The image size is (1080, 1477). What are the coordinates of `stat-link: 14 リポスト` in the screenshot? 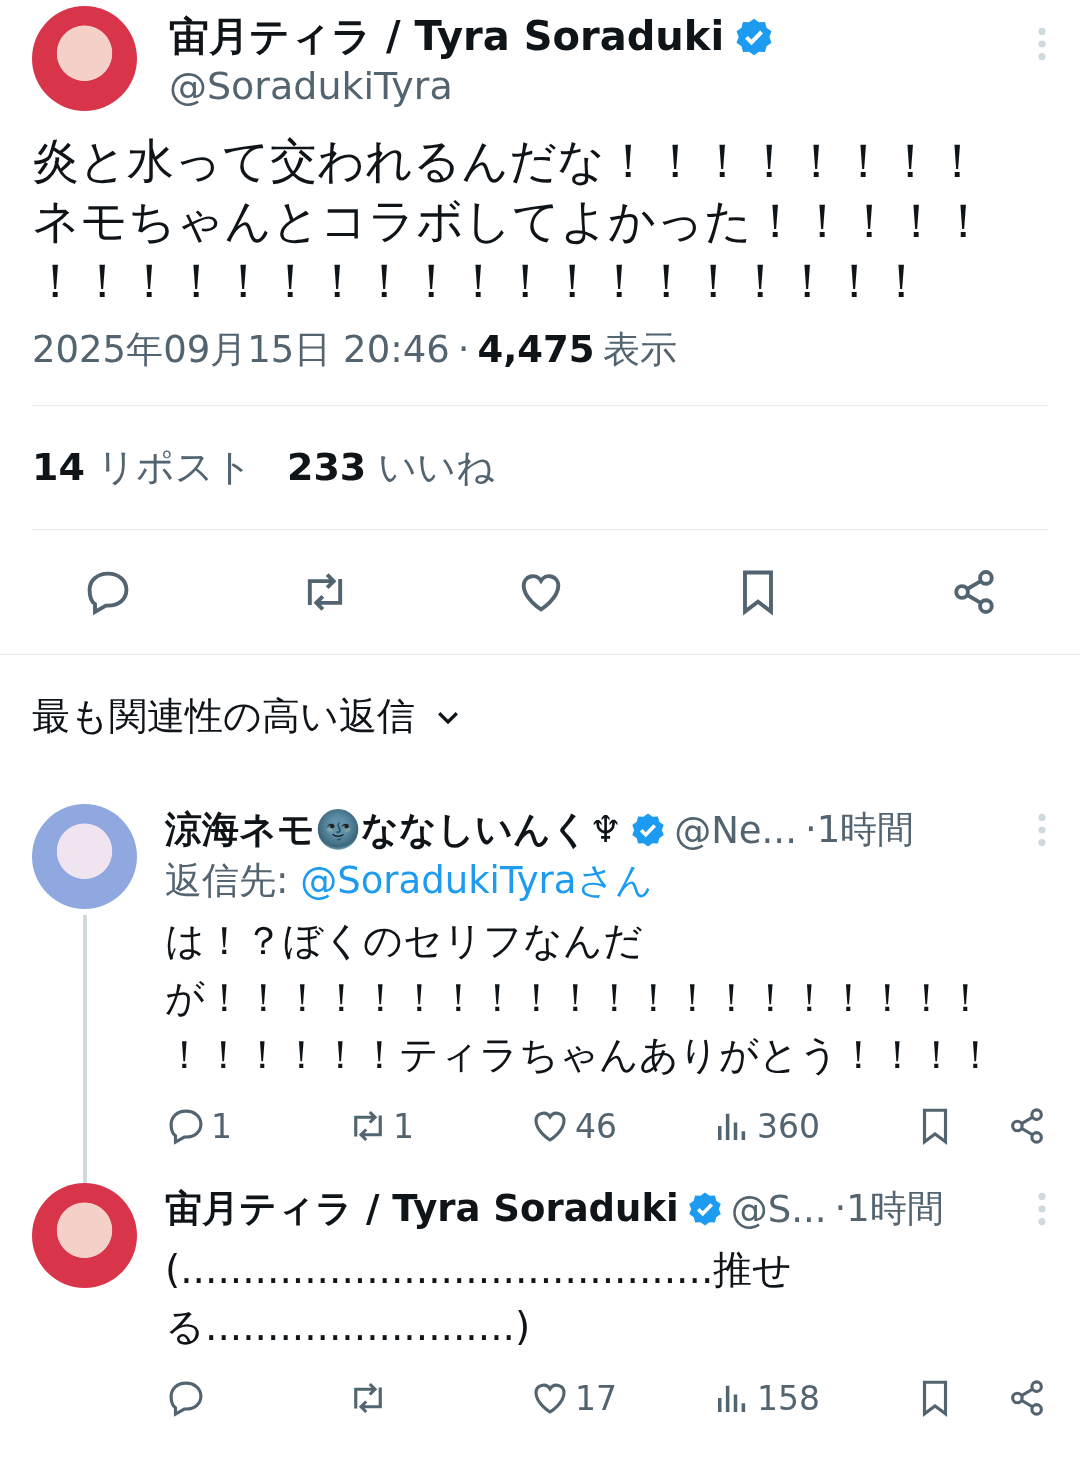 It's located at (142, 467).